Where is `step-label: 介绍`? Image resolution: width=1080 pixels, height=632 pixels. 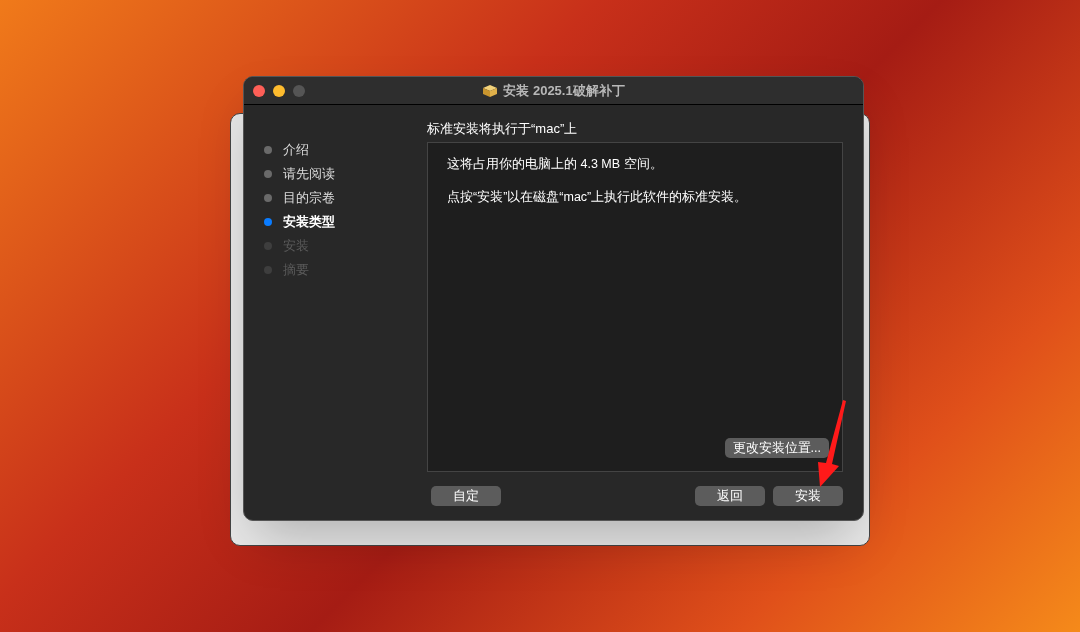 step-label: 介绍 is located at coordinates (296, 150).